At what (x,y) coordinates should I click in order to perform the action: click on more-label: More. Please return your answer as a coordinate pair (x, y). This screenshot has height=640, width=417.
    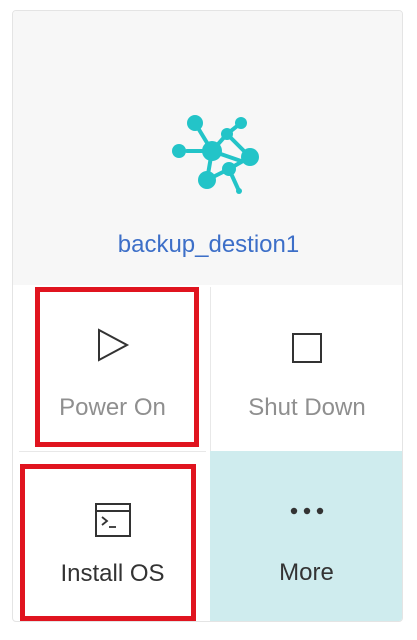
    Looking at the image, I should click on (306, 572).